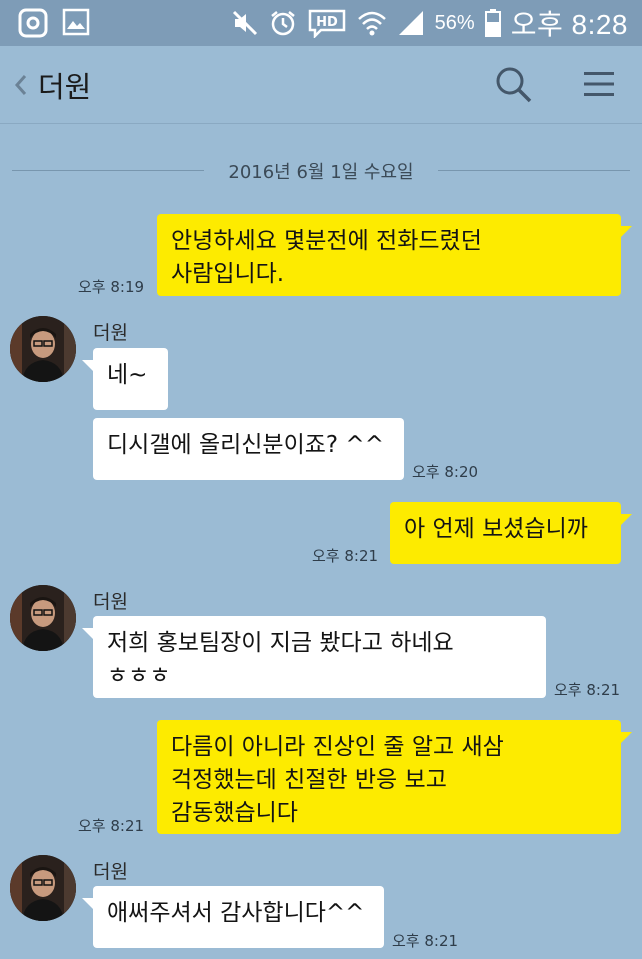 The width and height of the screenshot is (642, 959). Describe the element at coordinates (65, 87) in the screenshot. I see `chat-title: 더원` at that location.